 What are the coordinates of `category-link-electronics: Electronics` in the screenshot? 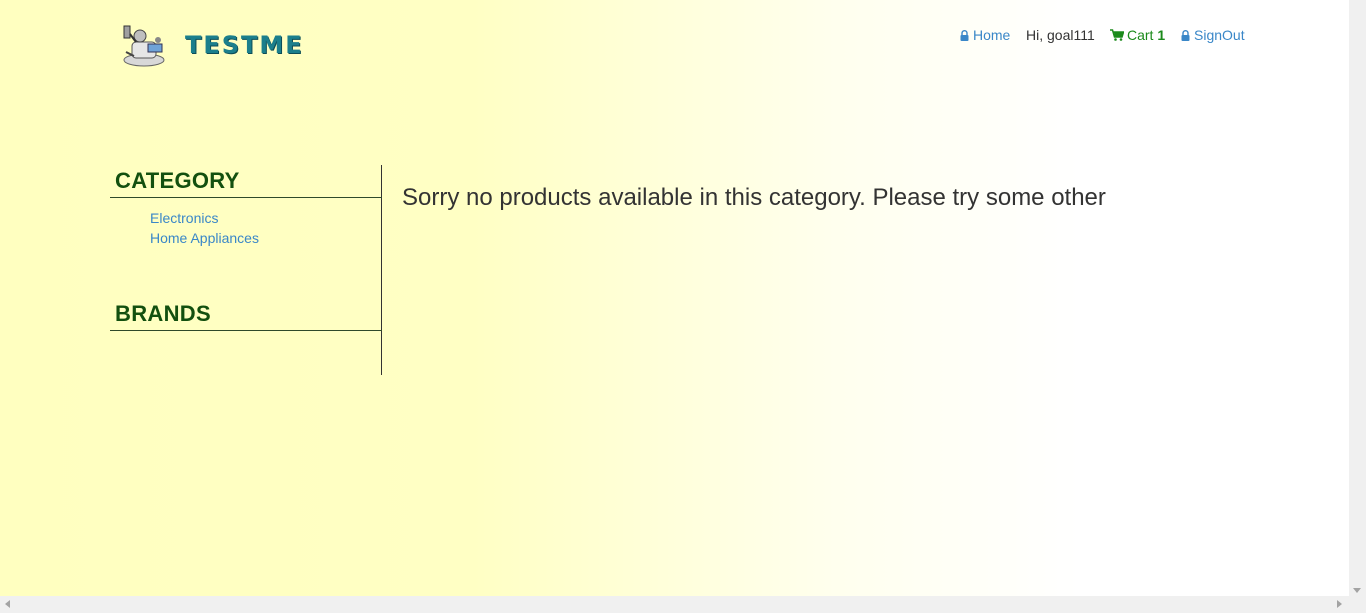 It's located at (184, 218).